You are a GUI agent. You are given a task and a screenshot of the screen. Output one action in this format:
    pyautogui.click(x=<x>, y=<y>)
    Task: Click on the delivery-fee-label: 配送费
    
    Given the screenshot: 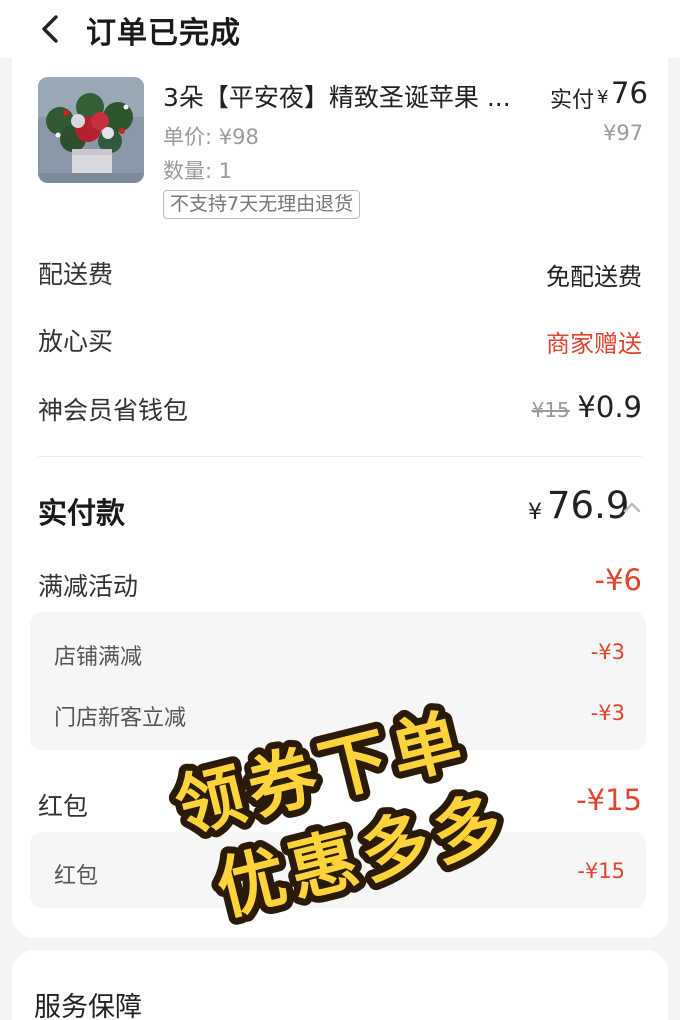 What is the action you would take?
    pyautogui.click(x=76, y=274)
    